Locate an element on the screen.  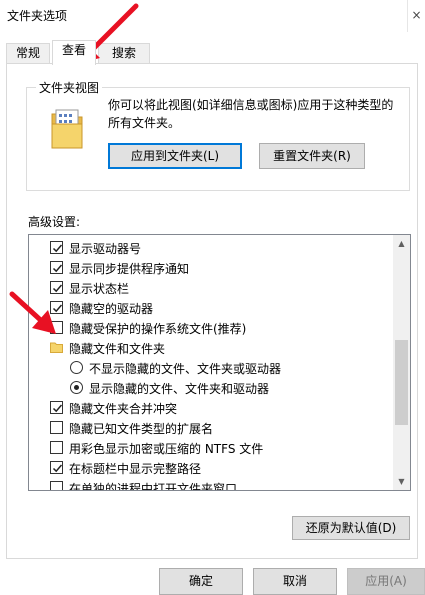
radio-unselected-icon is located at coordinates (76, 367).